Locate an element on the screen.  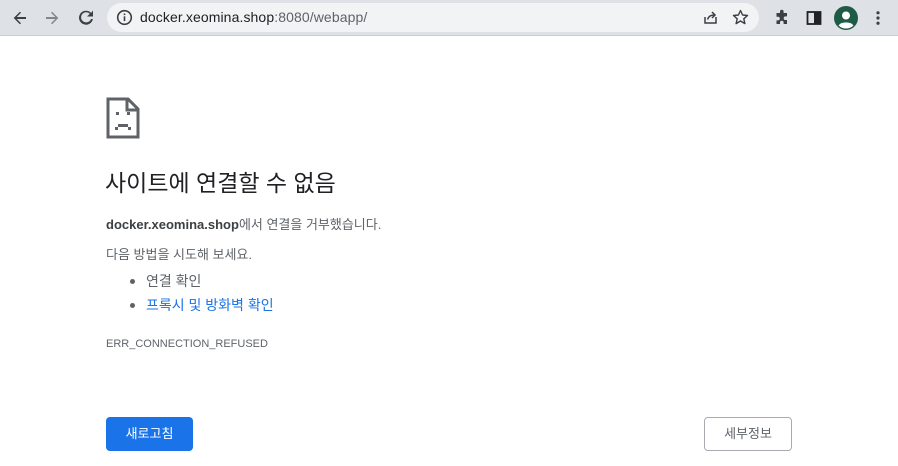
suggestions-list: 연결 확인 프록시 및 방화벽 확인 is located at coordinates (190, 294).